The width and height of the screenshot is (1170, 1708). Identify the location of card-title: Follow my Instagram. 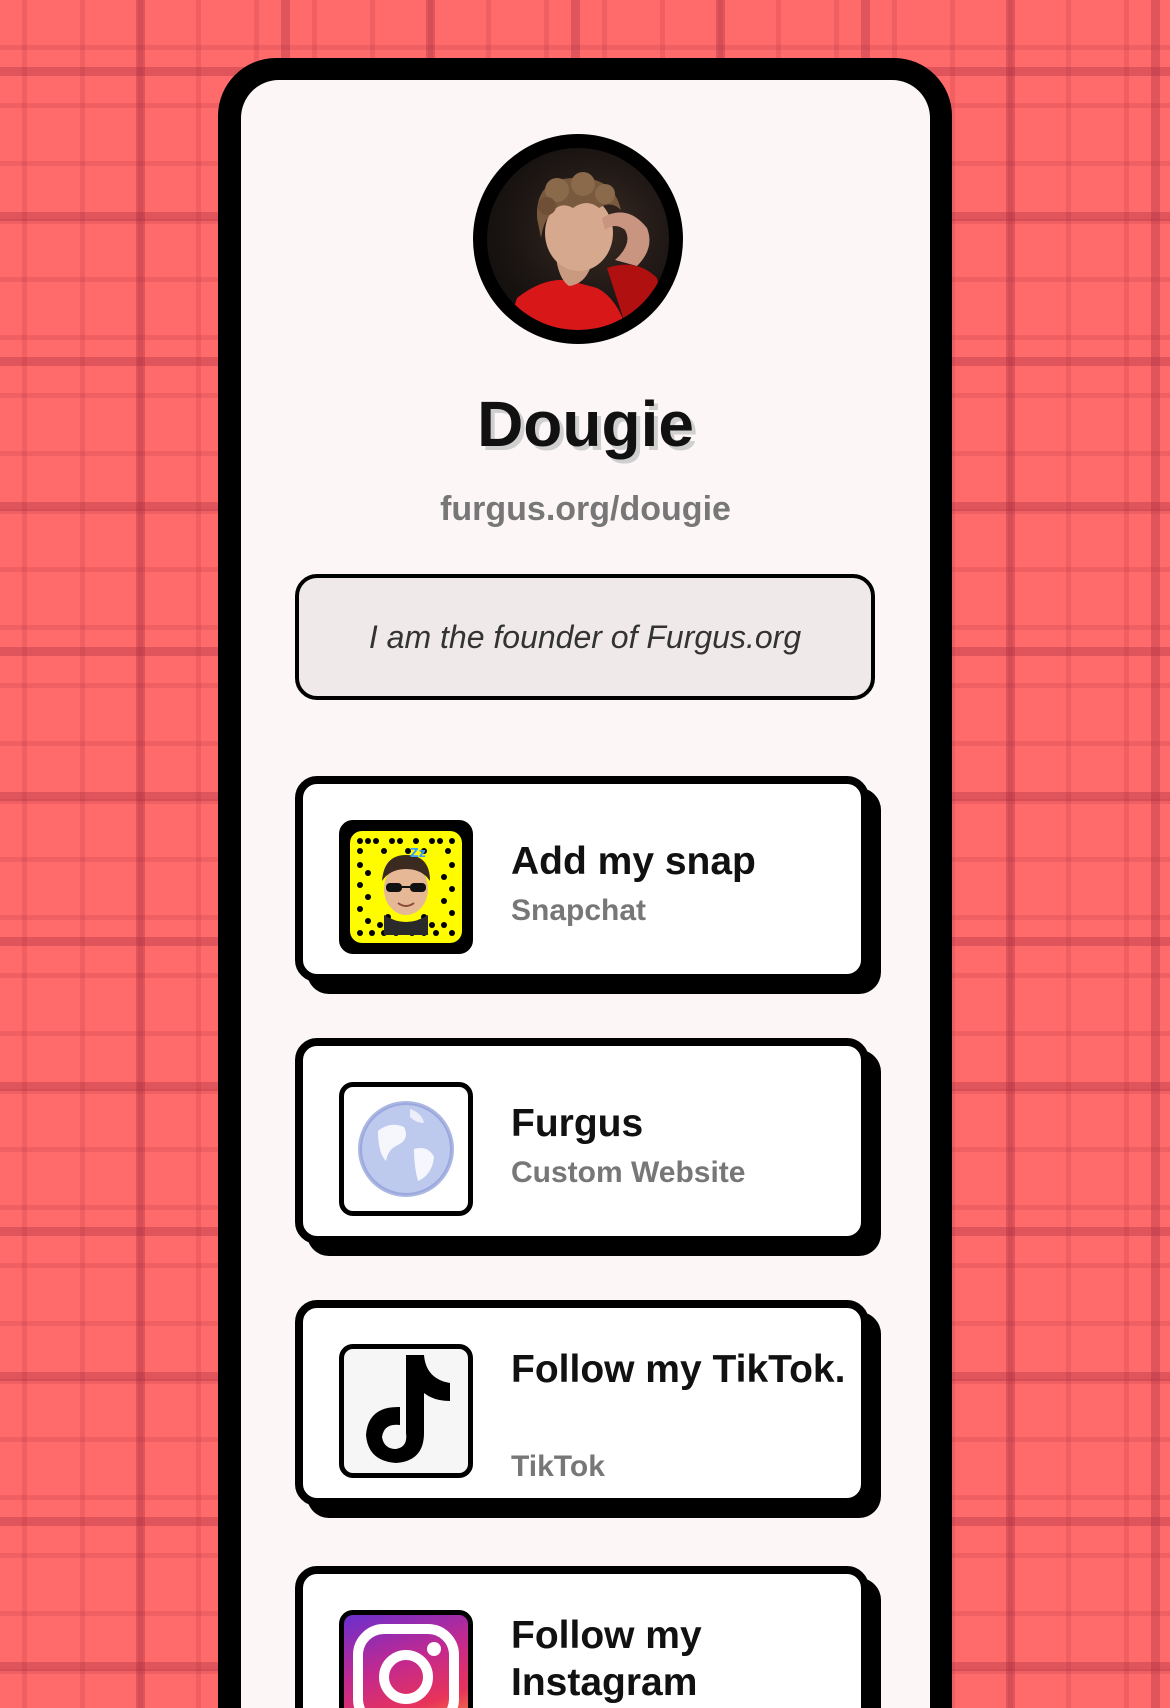
(606, 1659).